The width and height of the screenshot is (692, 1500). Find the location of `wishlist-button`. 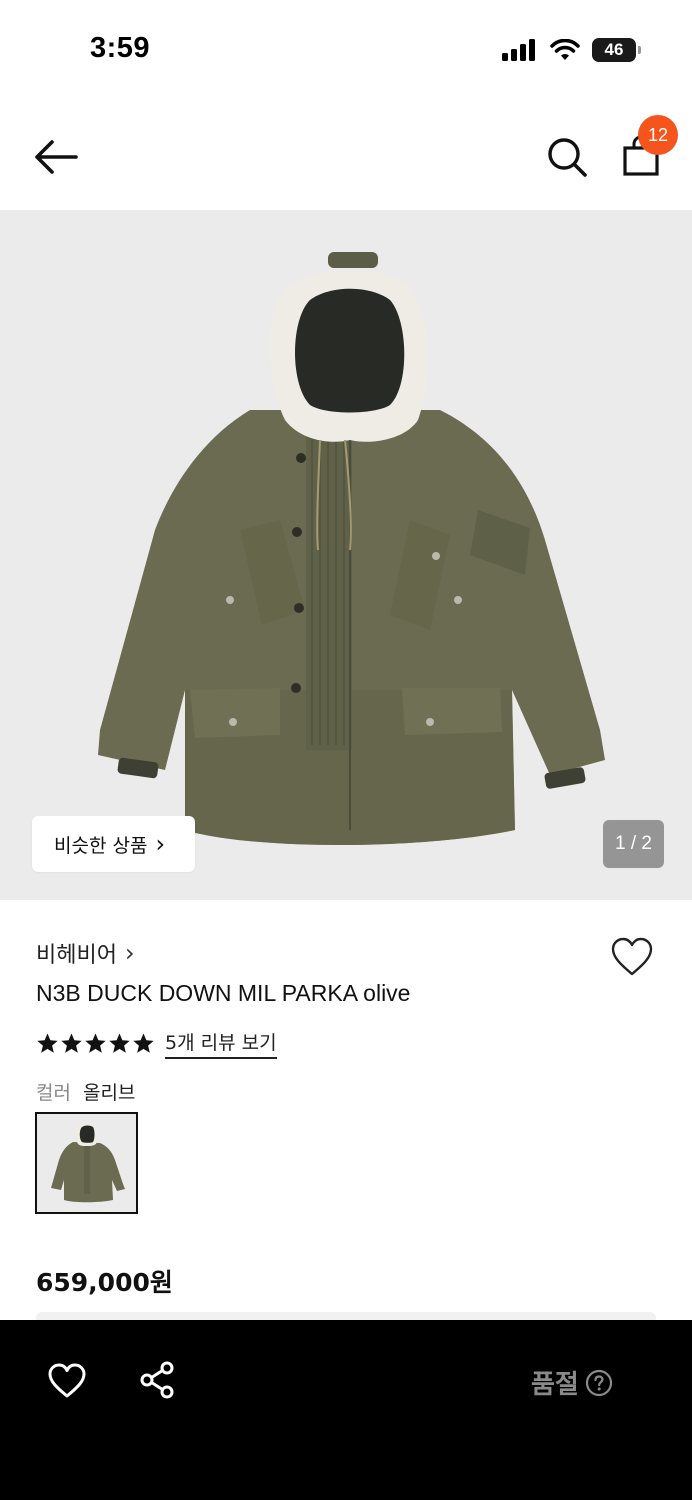

wishlist-button is located at coordinates (632, 957).